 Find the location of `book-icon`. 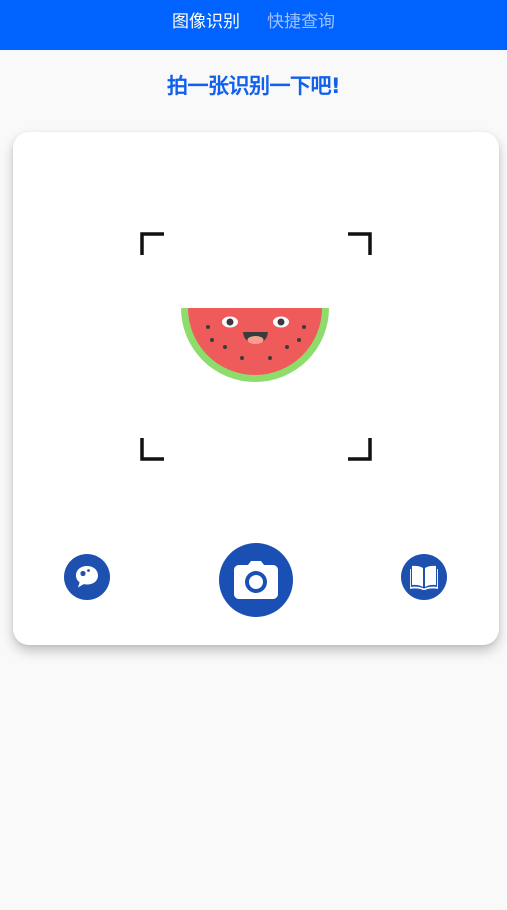

book-icon is located at coordinates (424, 577).